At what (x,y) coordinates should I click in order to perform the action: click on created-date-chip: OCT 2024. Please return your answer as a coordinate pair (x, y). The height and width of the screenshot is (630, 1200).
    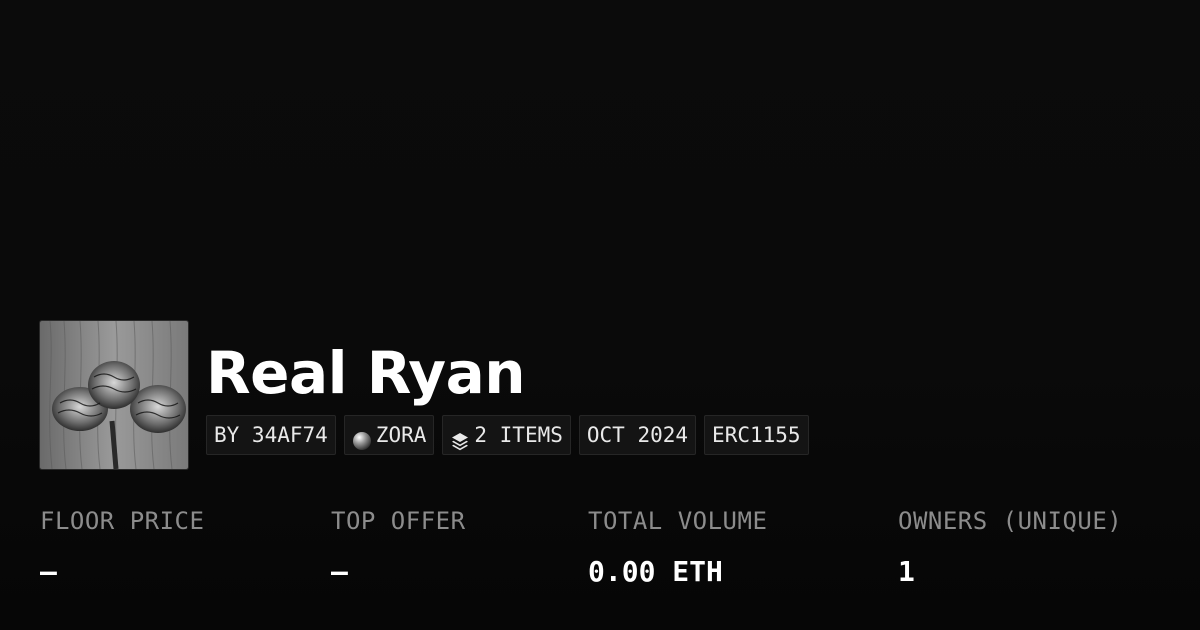
    Looking at the image, I should click on (637, 435).